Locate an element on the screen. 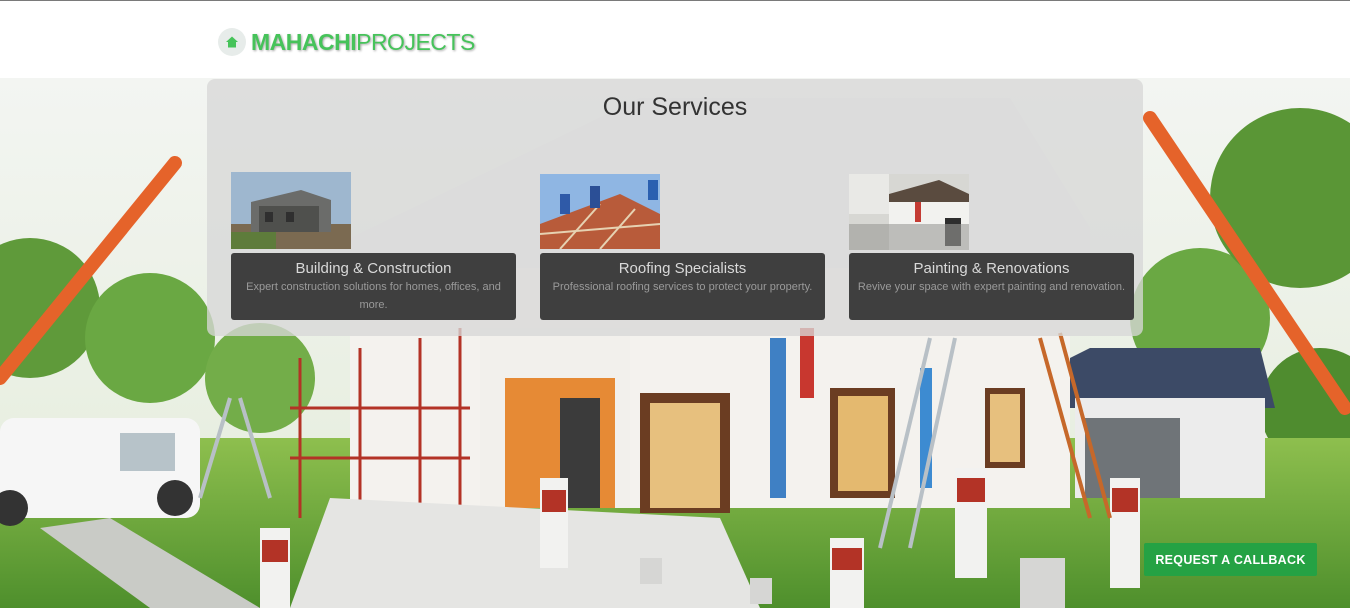  site-header: MAHACHIPROJECTS is located at coordinates (675, 39).